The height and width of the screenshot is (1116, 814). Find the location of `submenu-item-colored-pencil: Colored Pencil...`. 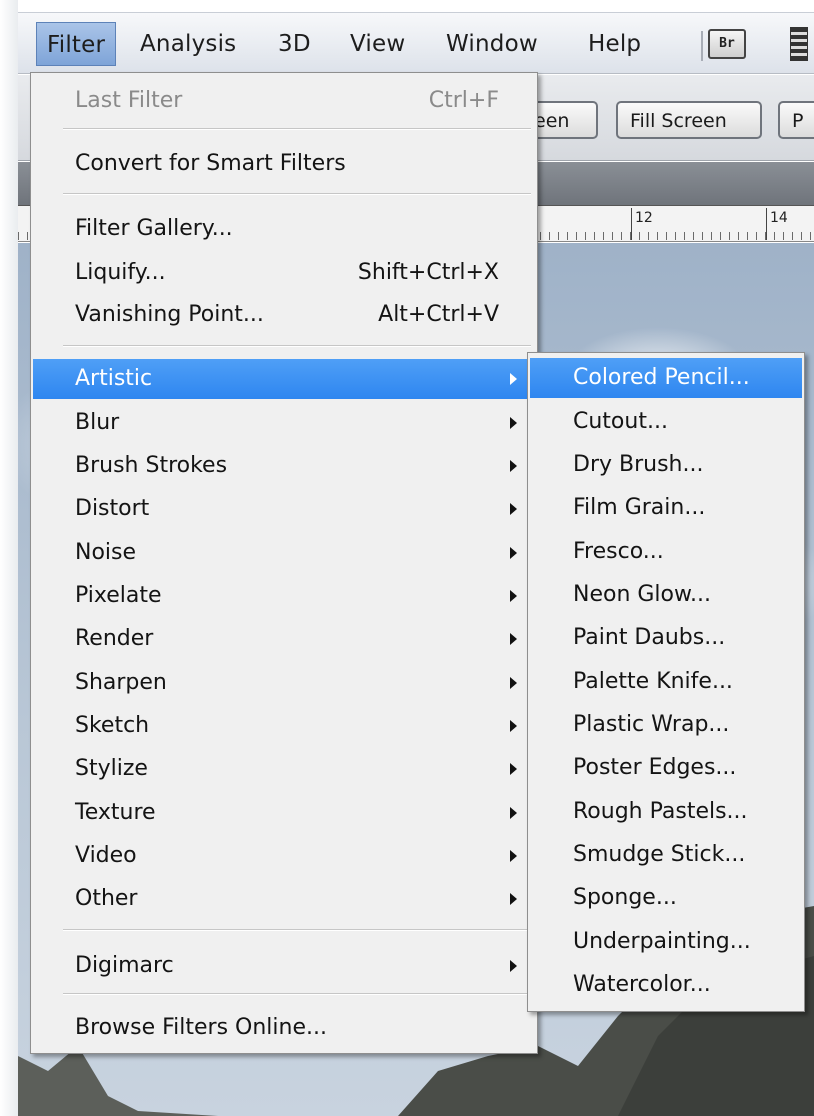

submenu-item-colored-pencil: Colored Pencil... is located at coordinates (666, 378).